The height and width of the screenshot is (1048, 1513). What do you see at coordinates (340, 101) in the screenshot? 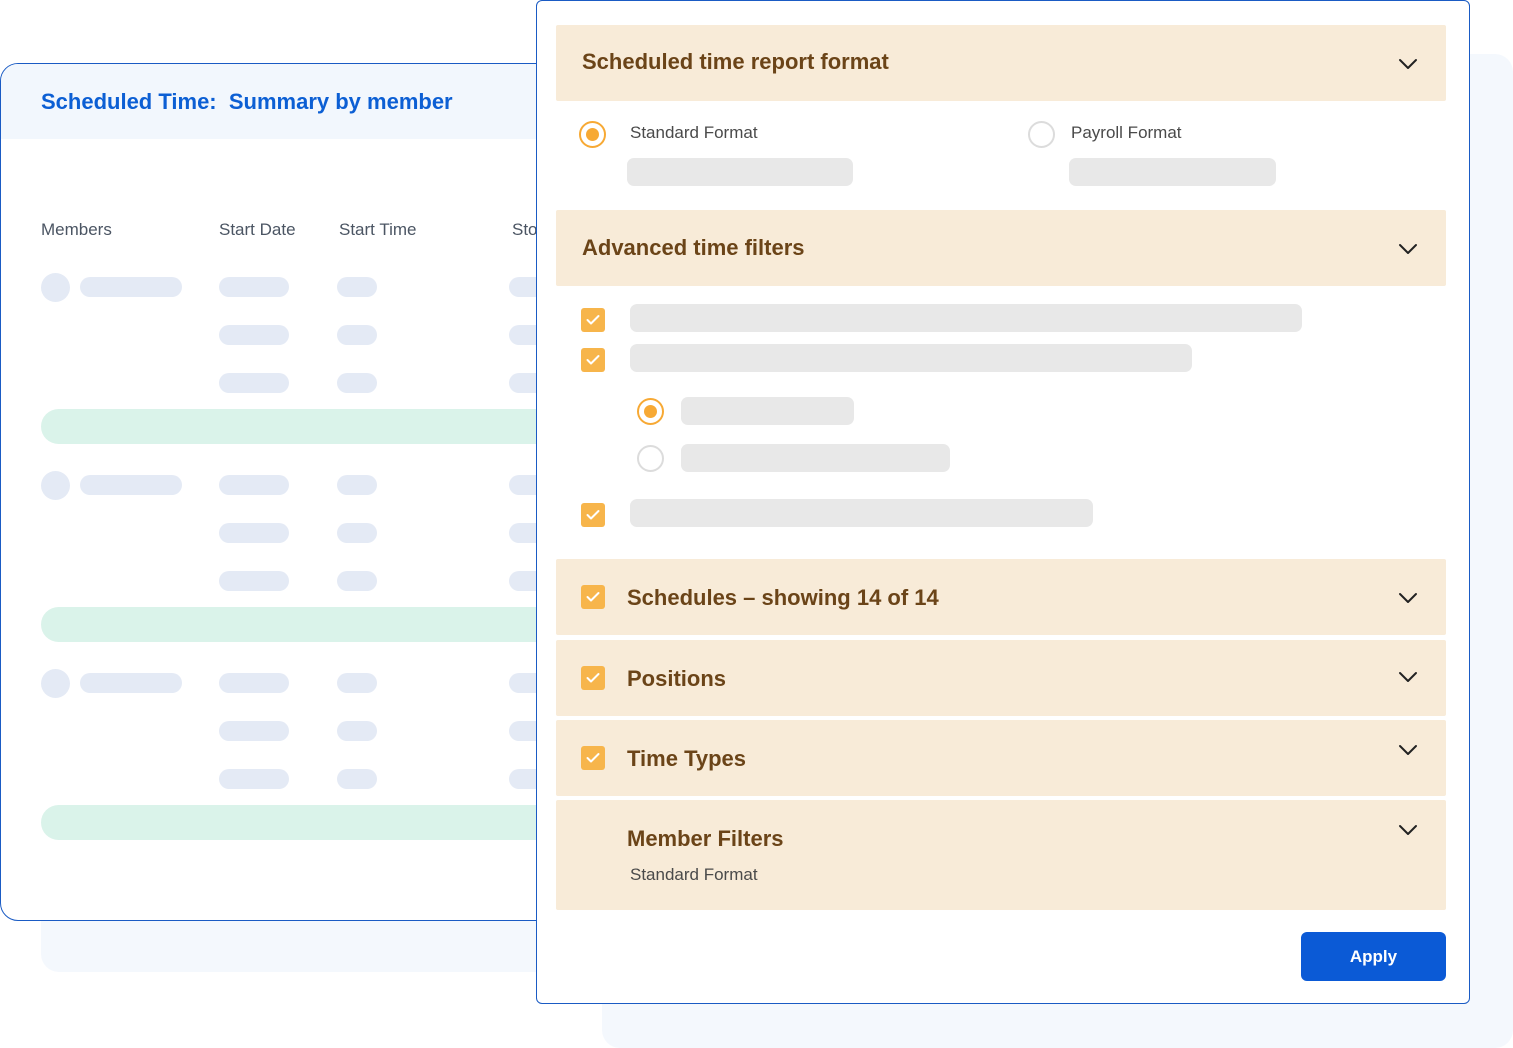
I see `report-title-main: Summary by member` at bounding box center [340, 101].